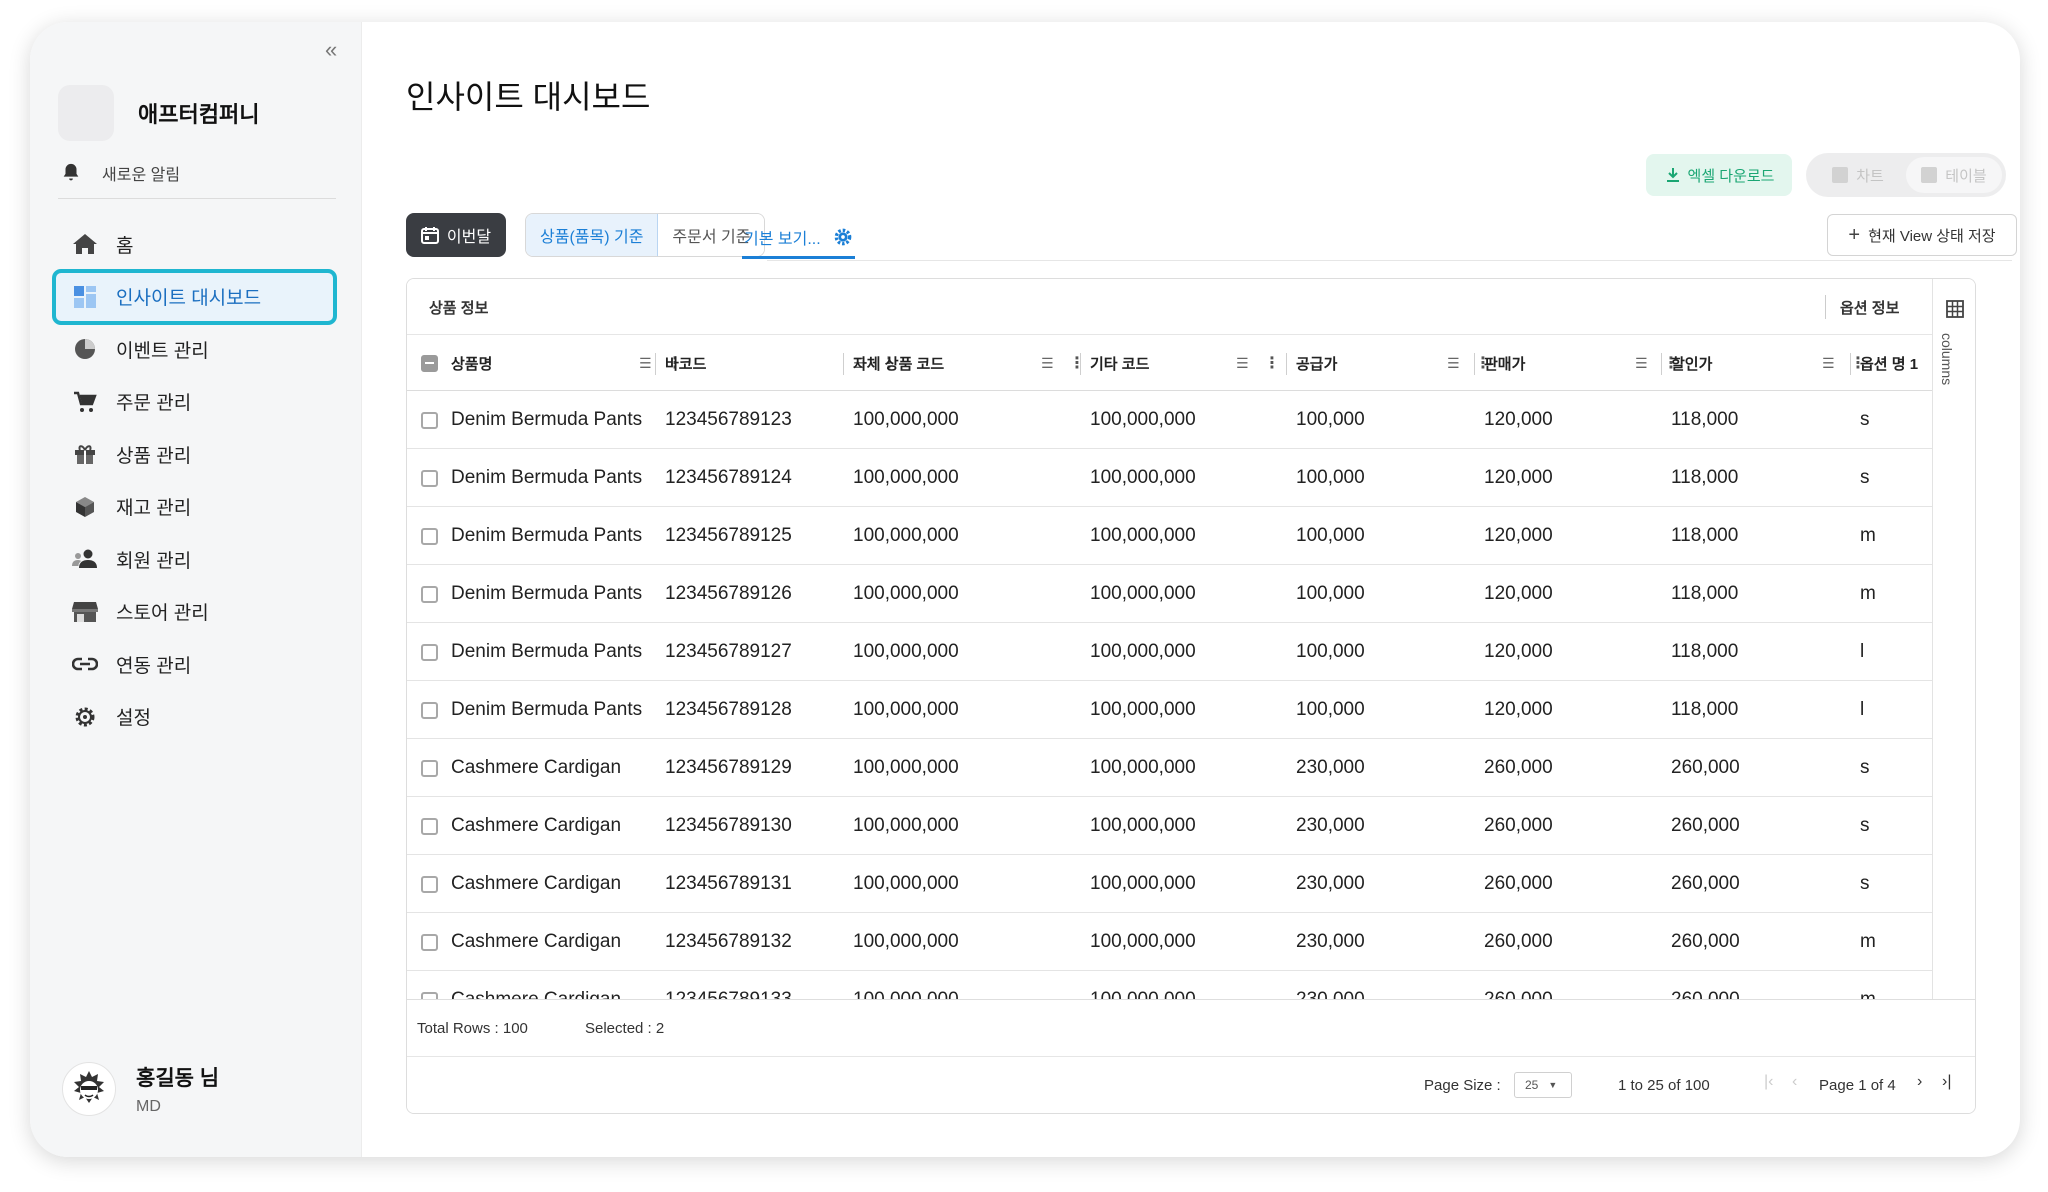 The height and width of the screenshot is (1192, 2048). I want to click on sidebar-item-stores: 스토어 관리, so click(194, 612).